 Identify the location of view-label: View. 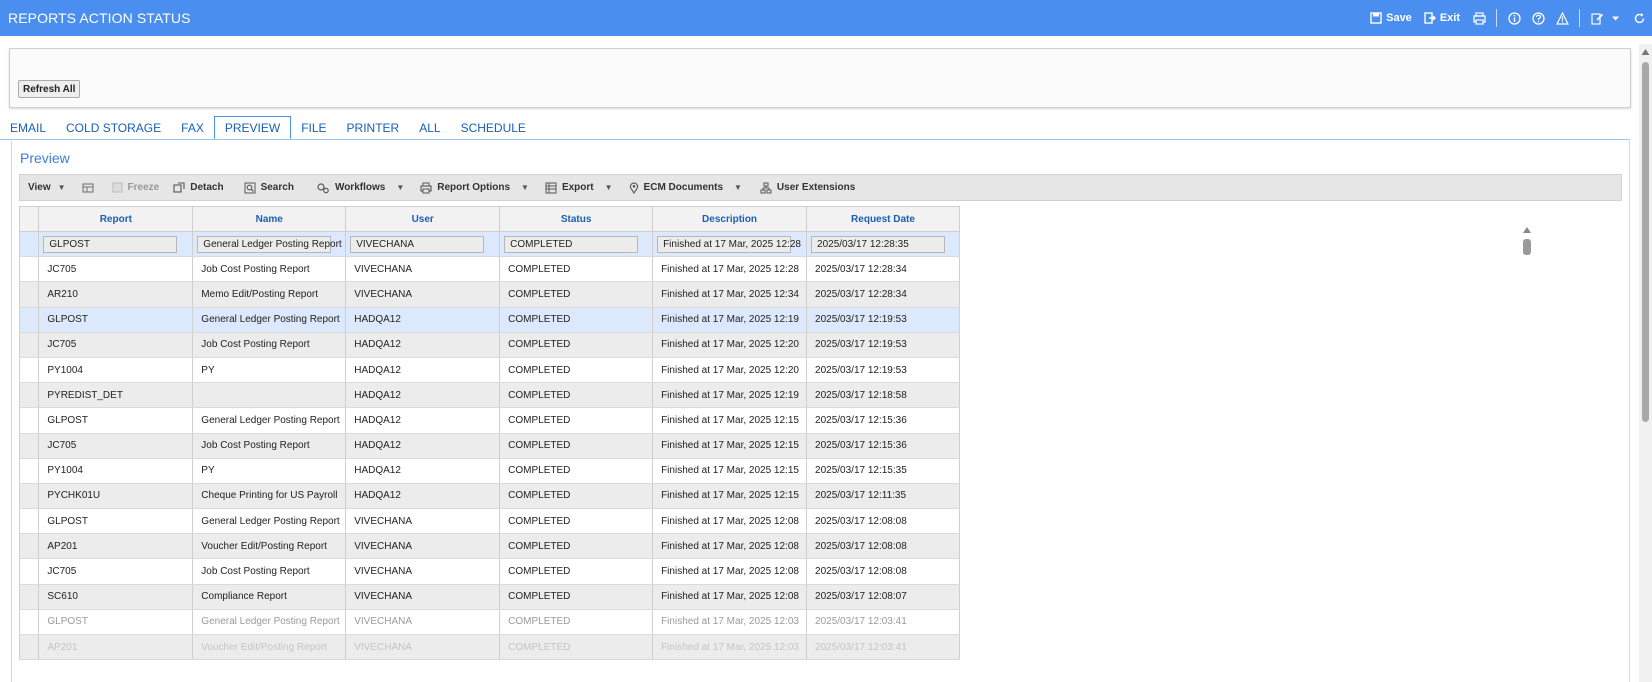
(39, 187).